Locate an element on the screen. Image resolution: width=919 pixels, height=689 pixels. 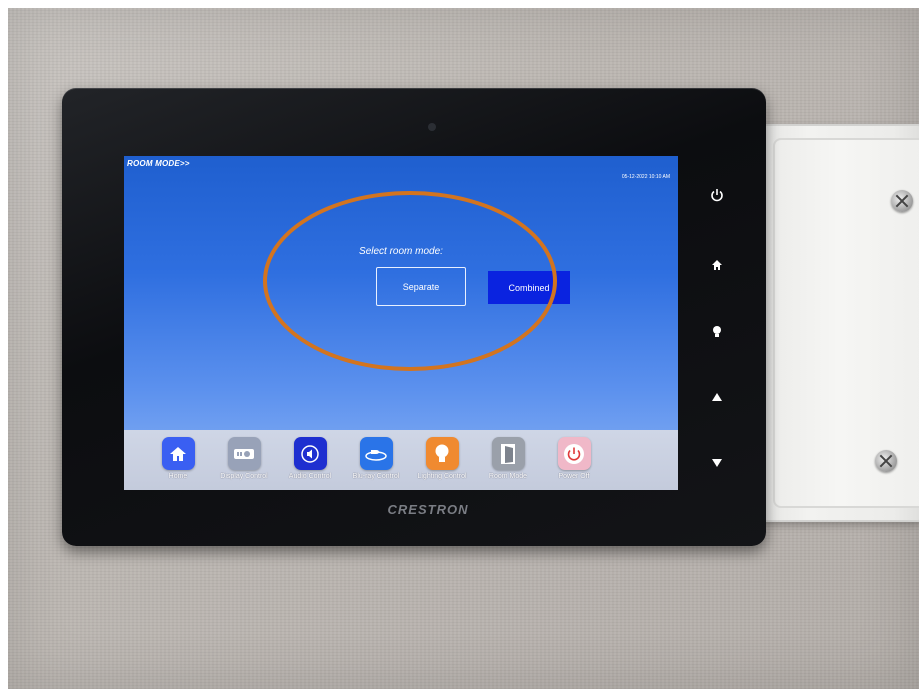
room-mode-prompt: Select room mode: is located at coordinates (401, 251).